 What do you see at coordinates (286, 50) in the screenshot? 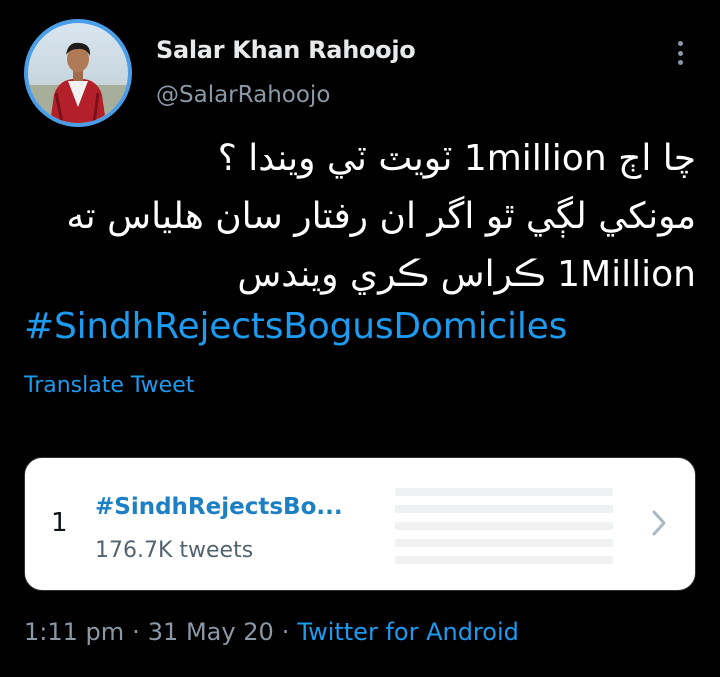
I see `author-name: Salar Khan Rahoojo` at bounding box center [286, 50].